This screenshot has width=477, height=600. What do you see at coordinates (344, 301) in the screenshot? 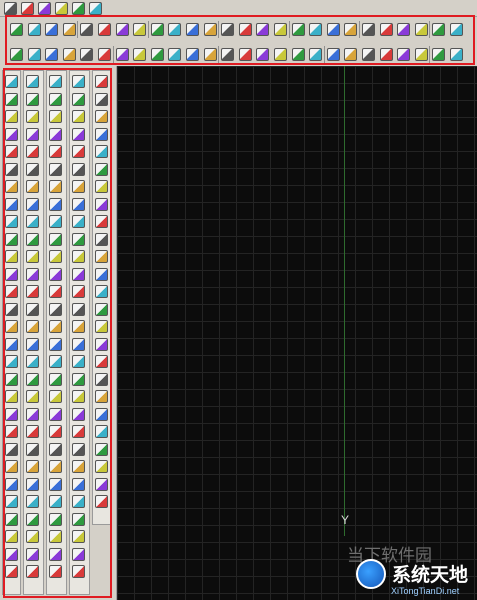
I see `y-axis-line` at bounding box center [344, 301].